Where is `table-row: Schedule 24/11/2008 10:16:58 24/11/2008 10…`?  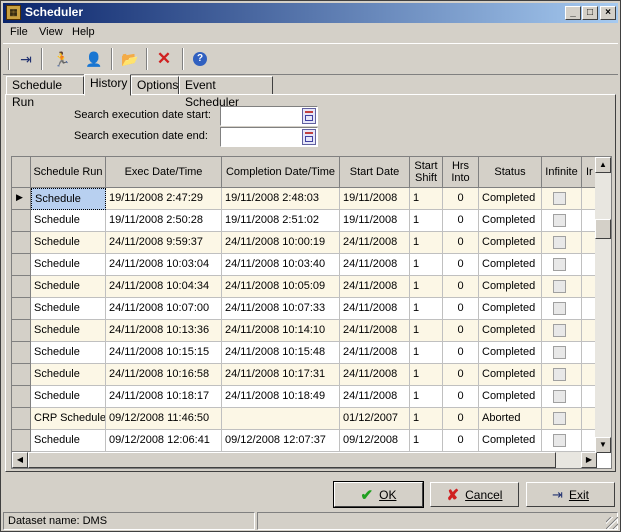 table-row: Schedule 24/11/2008 10:16:58 24/11/2008 10… is located at coordinates (305, 375).